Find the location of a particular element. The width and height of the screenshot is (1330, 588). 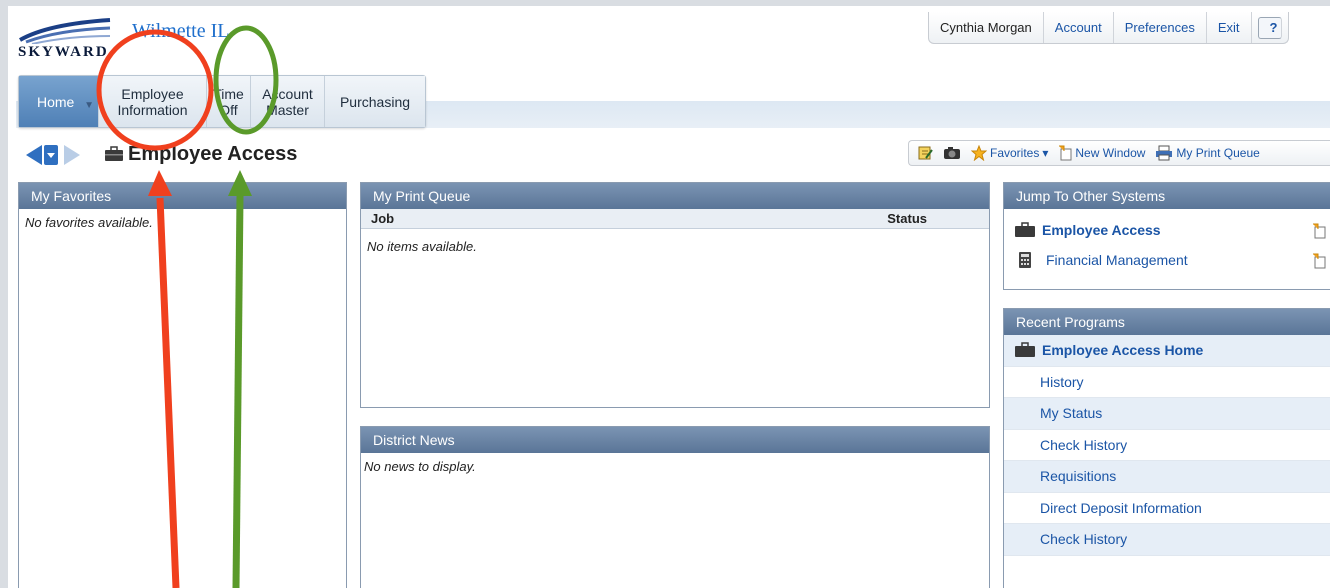

print-queue-label: My Print Queue is located at coordinates (1218, 153).